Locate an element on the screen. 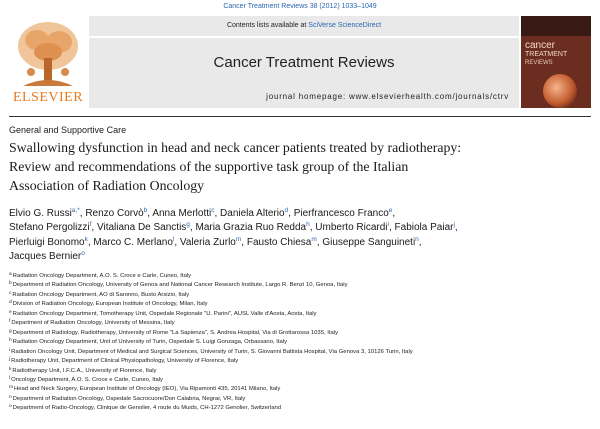 The image size is (600, 429). elsevier-logo: ELSEVIER is located at coordinates (48, 62).